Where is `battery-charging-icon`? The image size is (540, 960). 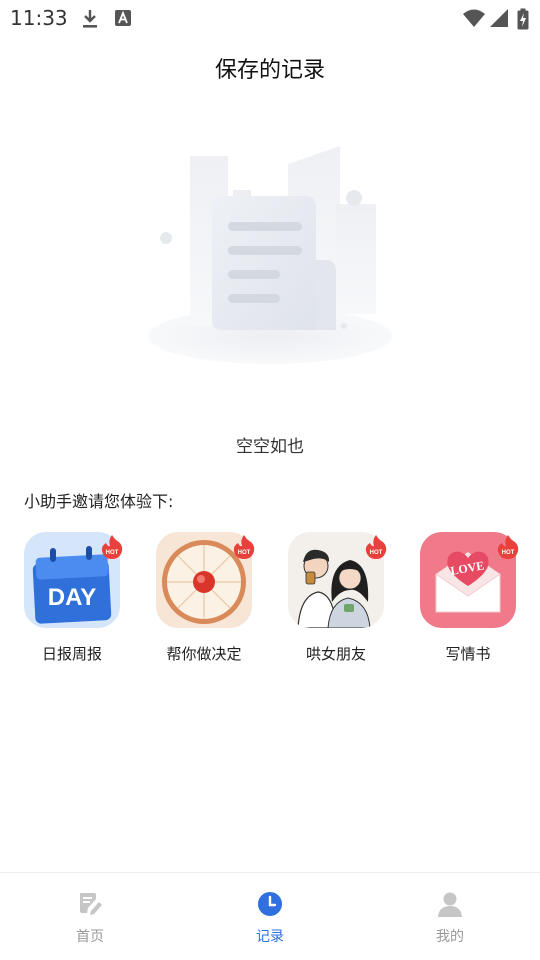 battery-charging-icon is located at coordinates (523, 19).